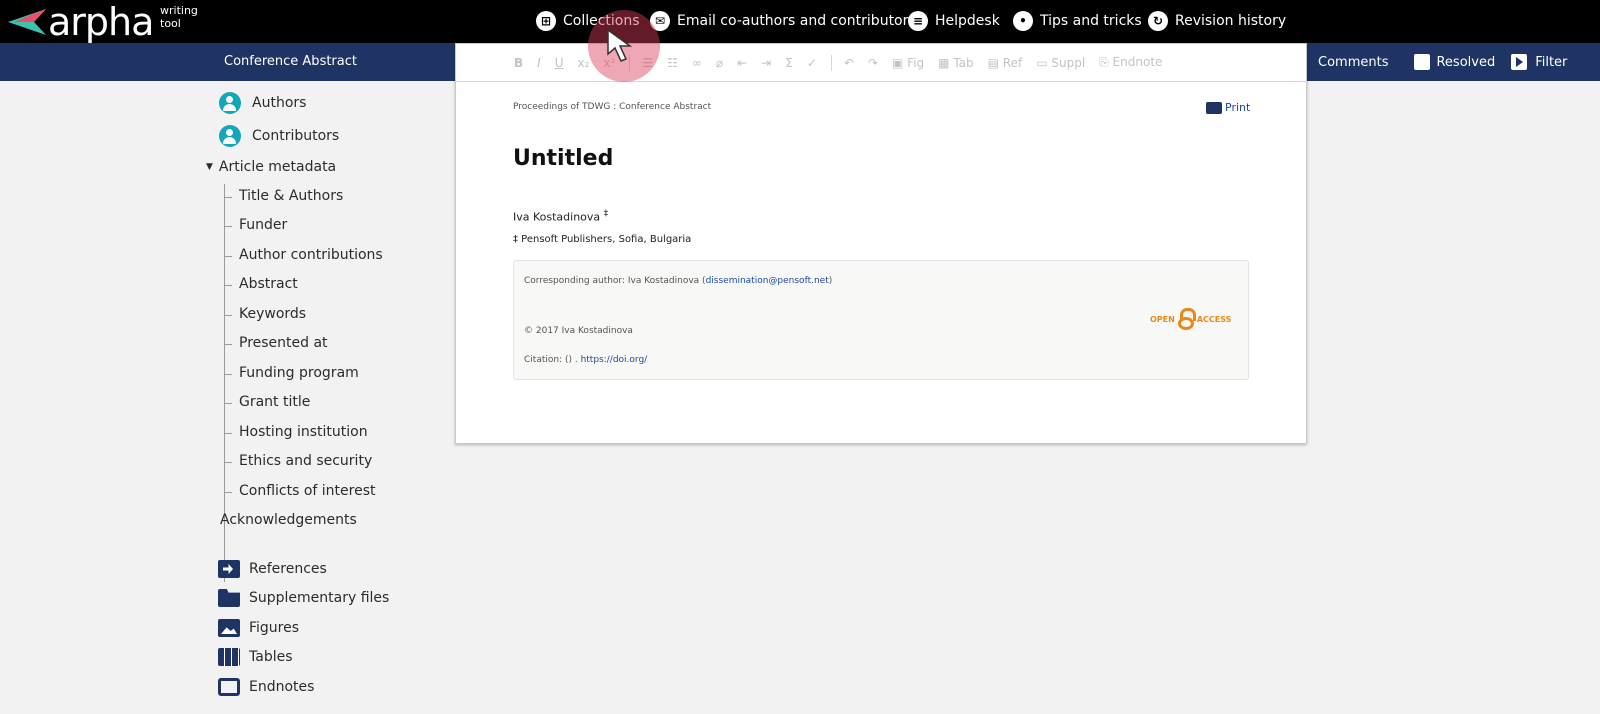 The image size is (1600, 714). I want to click on sidebar-item-authors: Authors, so click(262, 103).